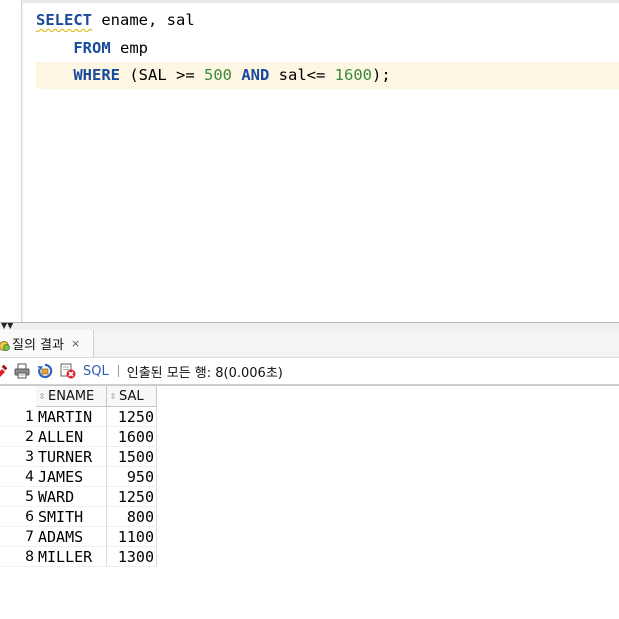 This screenshot has height=619, width=619. I want to click on code-text: );, so click(381, 75).